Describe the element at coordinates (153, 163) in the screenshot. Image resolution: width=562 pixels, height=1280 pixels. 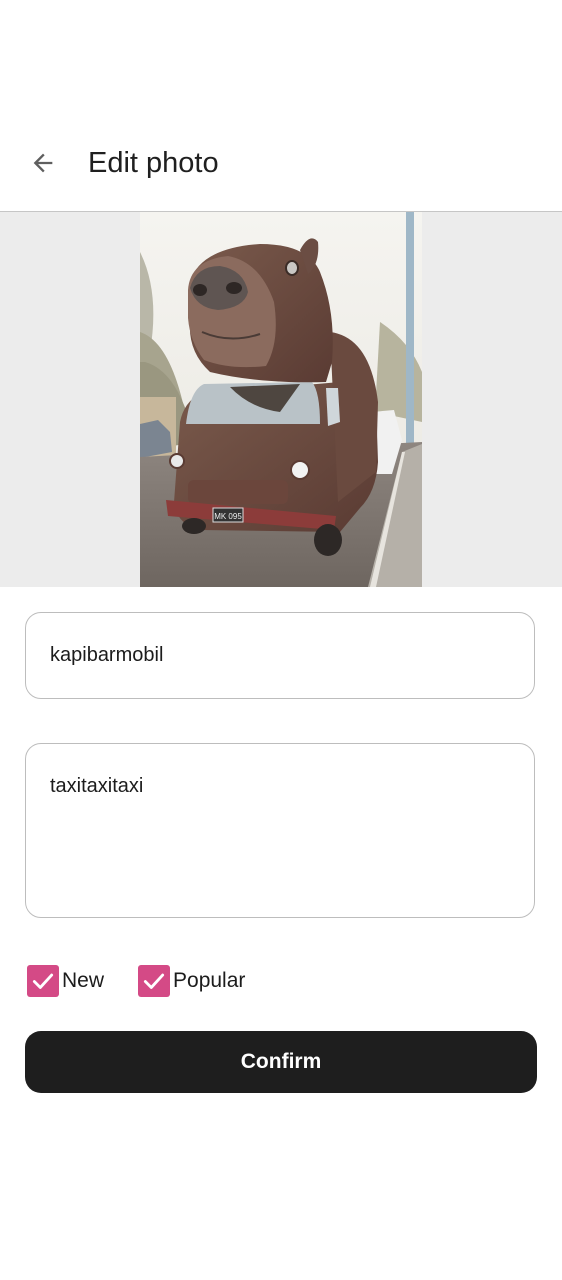
I see `page-title: Edit photo` at that location.